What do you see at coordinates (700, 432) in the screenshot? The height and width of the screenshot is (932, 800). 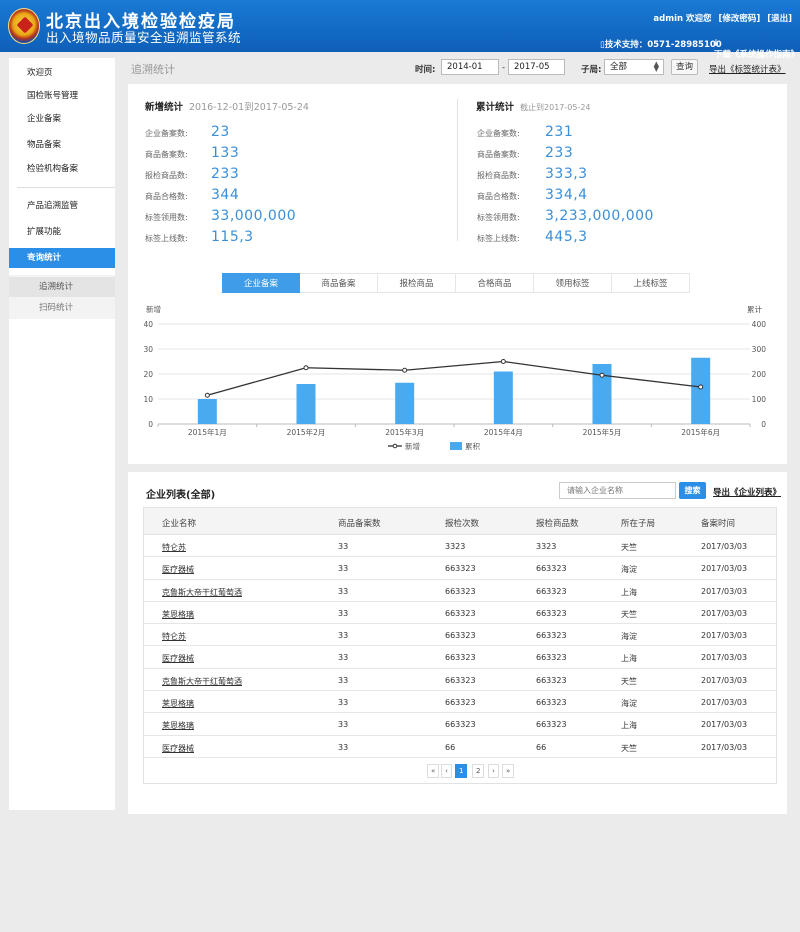 I see `x-tick-label: 2015年6月` at bounding box center [700, 432].